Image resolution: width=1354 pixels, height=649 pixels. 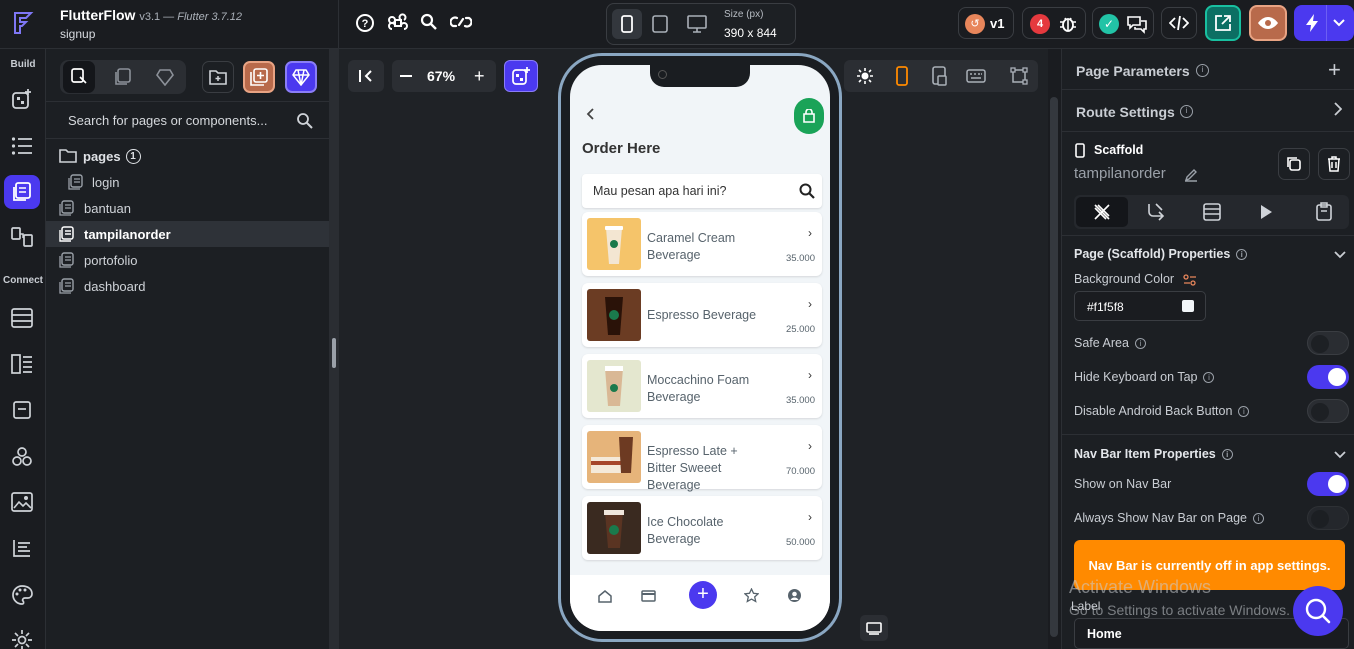 I want to click on issues-chip: 4, so click(x=1054, y=23).